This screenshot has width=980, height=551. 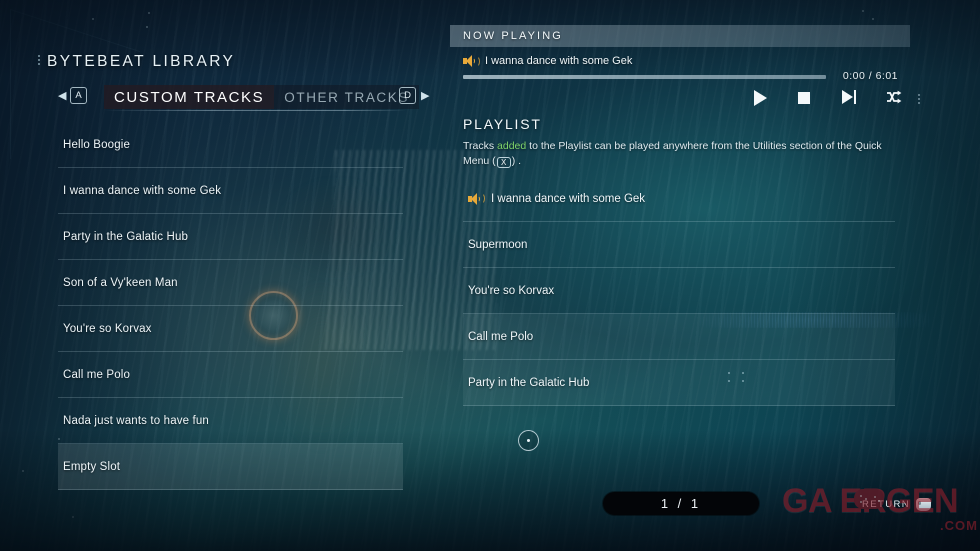 I want to click on next-track-icon, so click(x=851, y=97).